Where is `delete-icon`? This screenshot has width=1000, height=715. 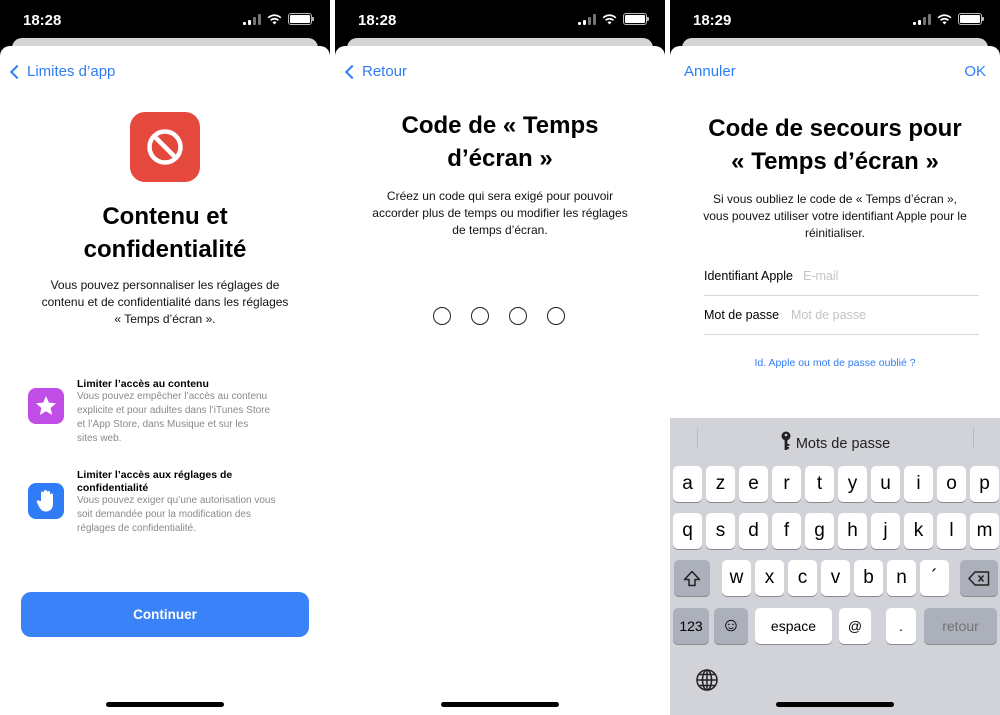
delete-icon is located at coordinates (979, 578).